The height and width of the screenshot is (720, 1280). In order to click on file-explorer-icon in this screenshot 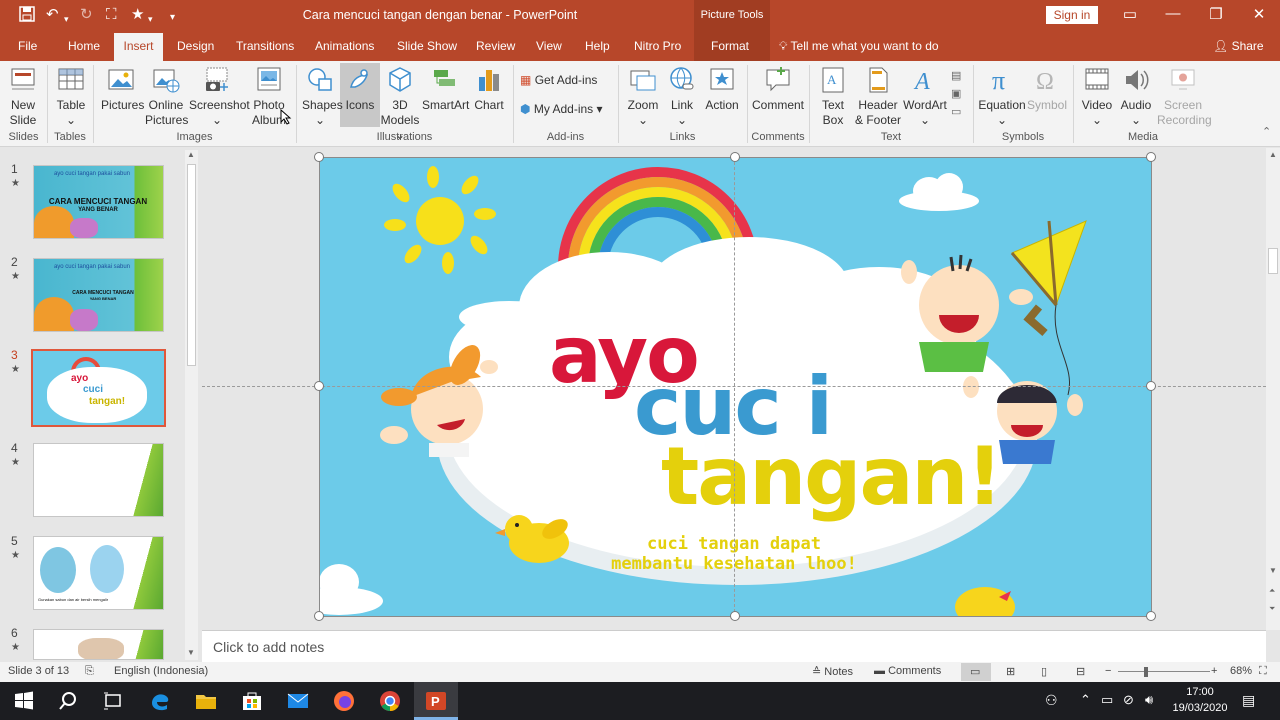, I will do `click(206, 701)`.